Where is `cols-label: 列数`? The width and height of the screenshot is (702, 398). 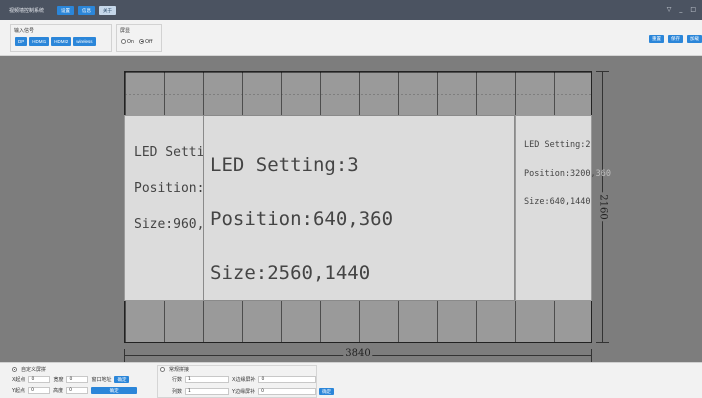
cols-label: 列数 is located at coordinates (177, 392).